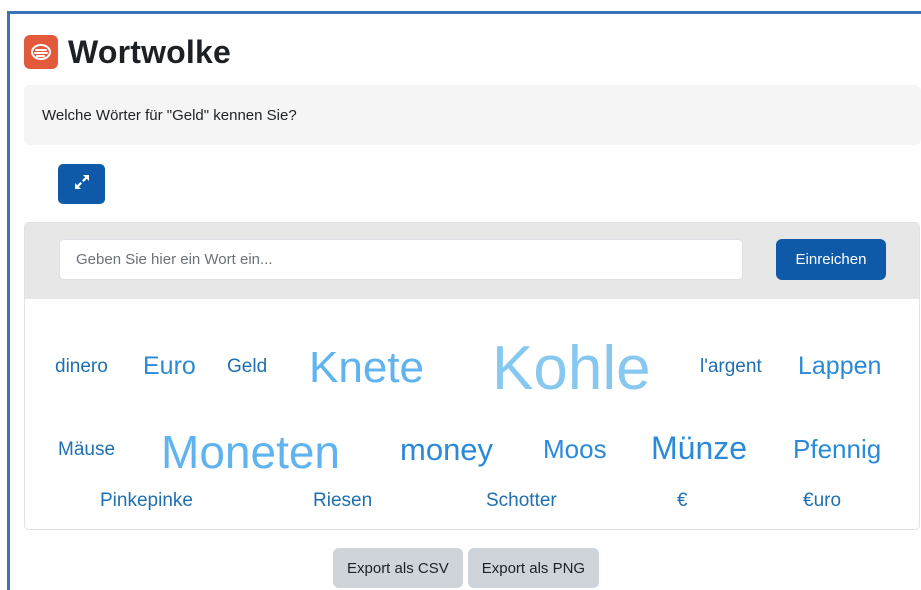 The image size is (921, 590). I want to click on cloud-word-pfennig: Pfennig, so click(837, 449).